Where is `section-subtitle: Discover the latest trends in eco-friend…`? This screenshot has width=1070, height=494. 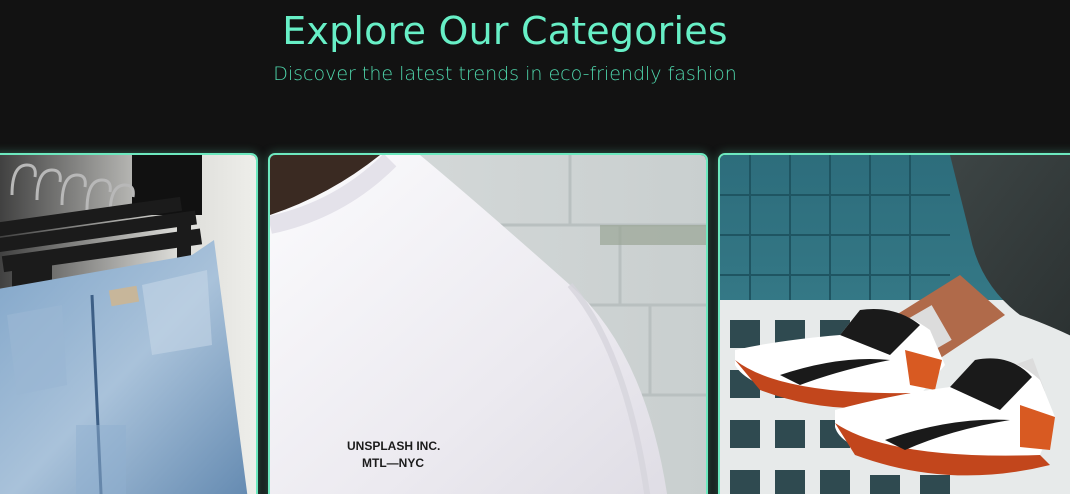
section-subtitle: Discover the latest trends in eco-friend… is located at coordinates (505, 74).